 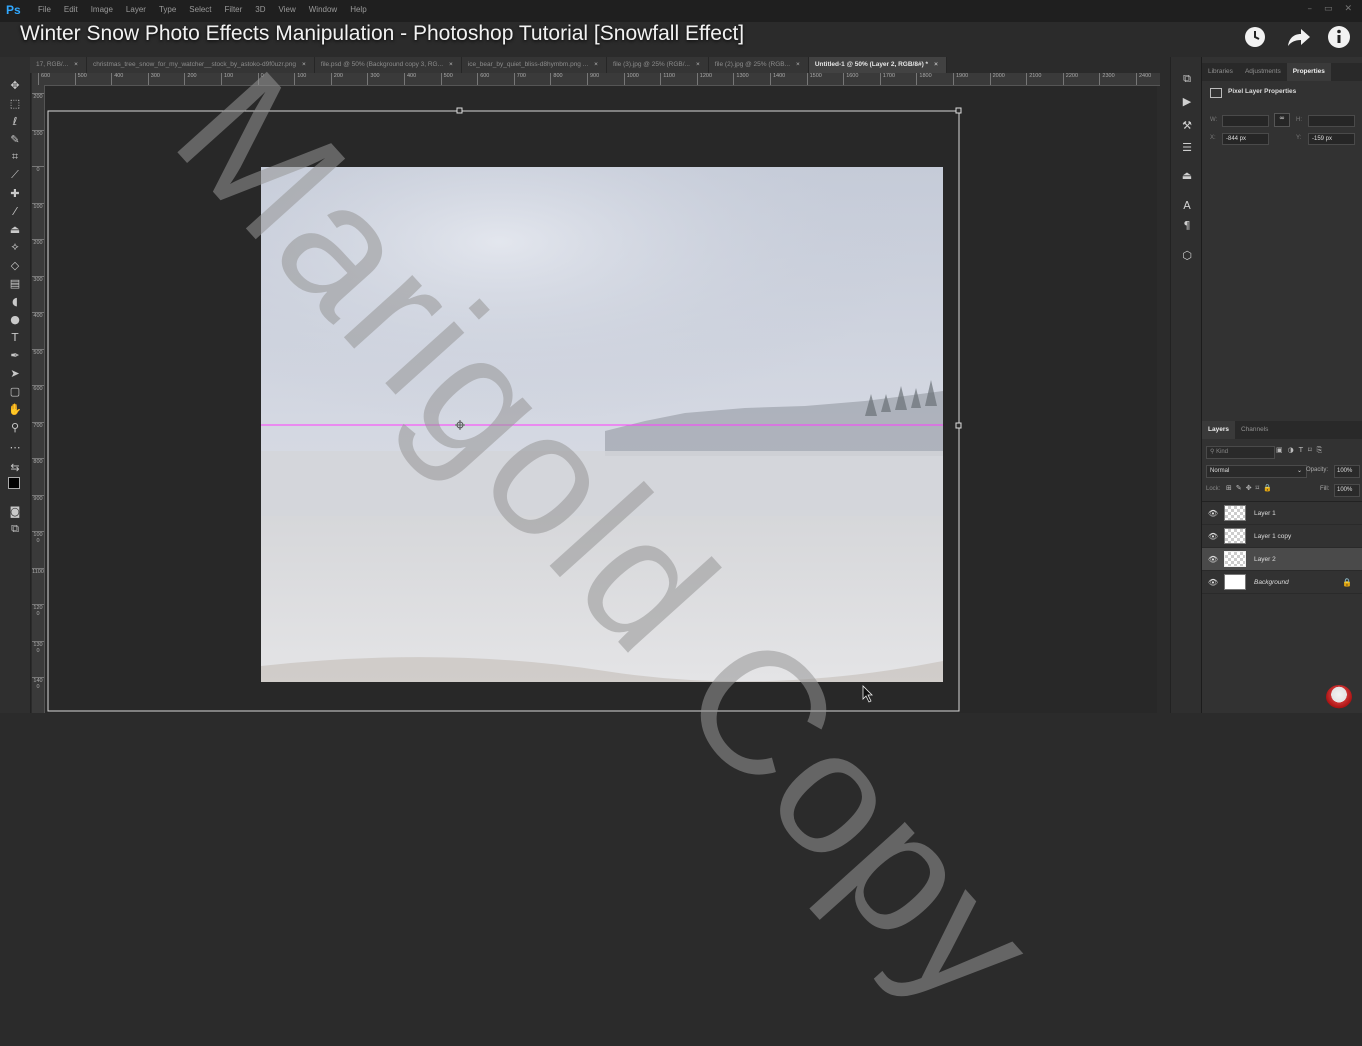 I want to click on opacity-field: 100%, so click(x=1347, y=471).